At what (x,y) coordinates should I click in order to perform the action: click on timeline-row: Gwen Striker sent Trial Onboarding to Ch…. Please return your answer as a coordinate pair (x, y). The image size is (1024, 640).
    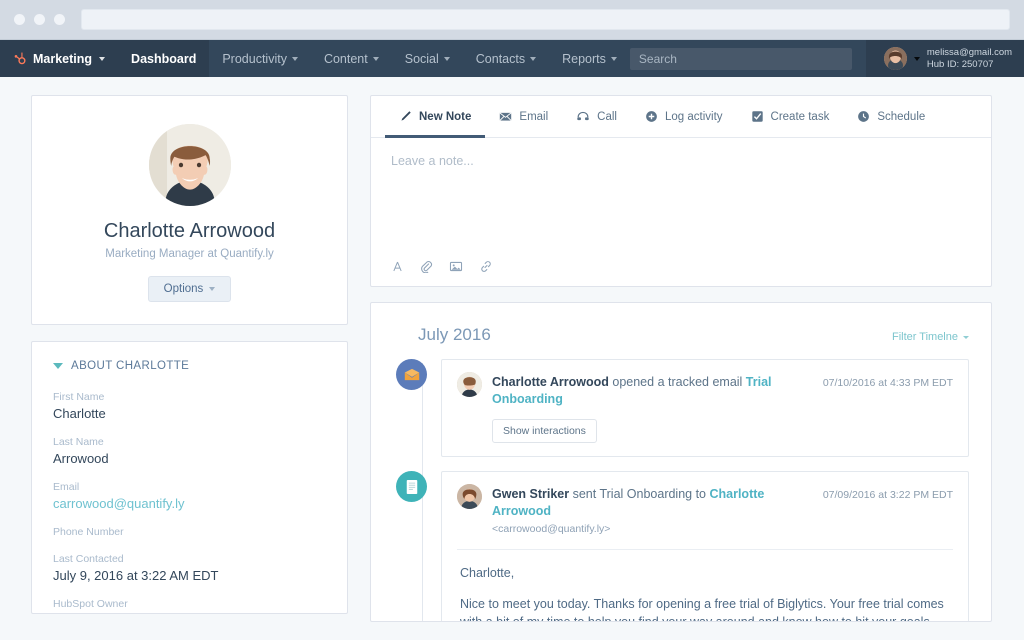
    Looking at the image, I should click on (705, 510).